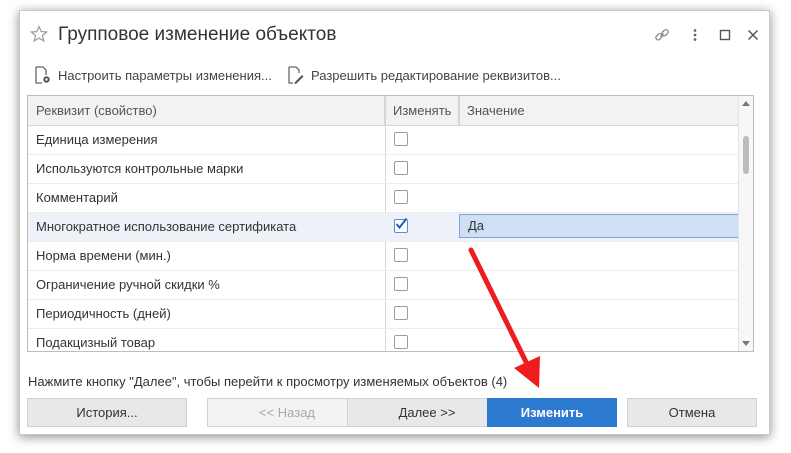  I want to click on attribute-name: Единица измерения, so click(97, 139).